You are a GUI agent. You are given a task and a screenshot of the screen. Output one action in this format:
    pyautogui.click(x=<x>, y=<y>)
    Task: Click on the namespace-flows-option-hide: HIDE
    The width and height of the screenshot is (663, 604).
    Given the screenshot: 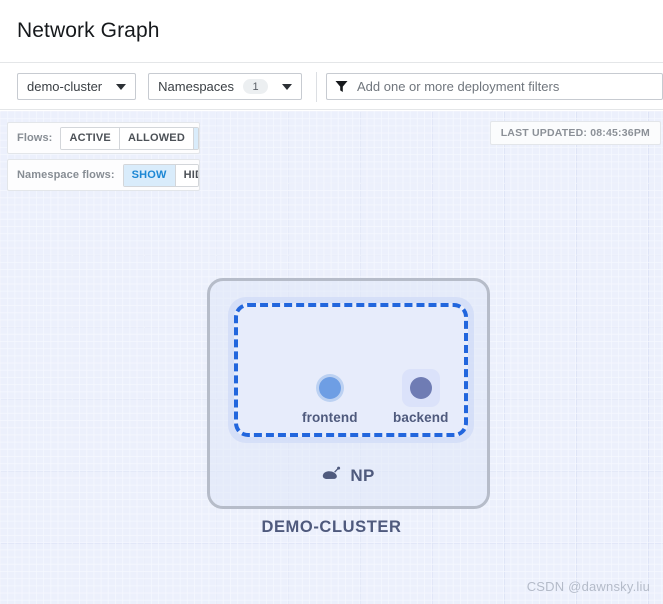 What is the action you would take?
    pyautogui.click(x=186, y=175)
    